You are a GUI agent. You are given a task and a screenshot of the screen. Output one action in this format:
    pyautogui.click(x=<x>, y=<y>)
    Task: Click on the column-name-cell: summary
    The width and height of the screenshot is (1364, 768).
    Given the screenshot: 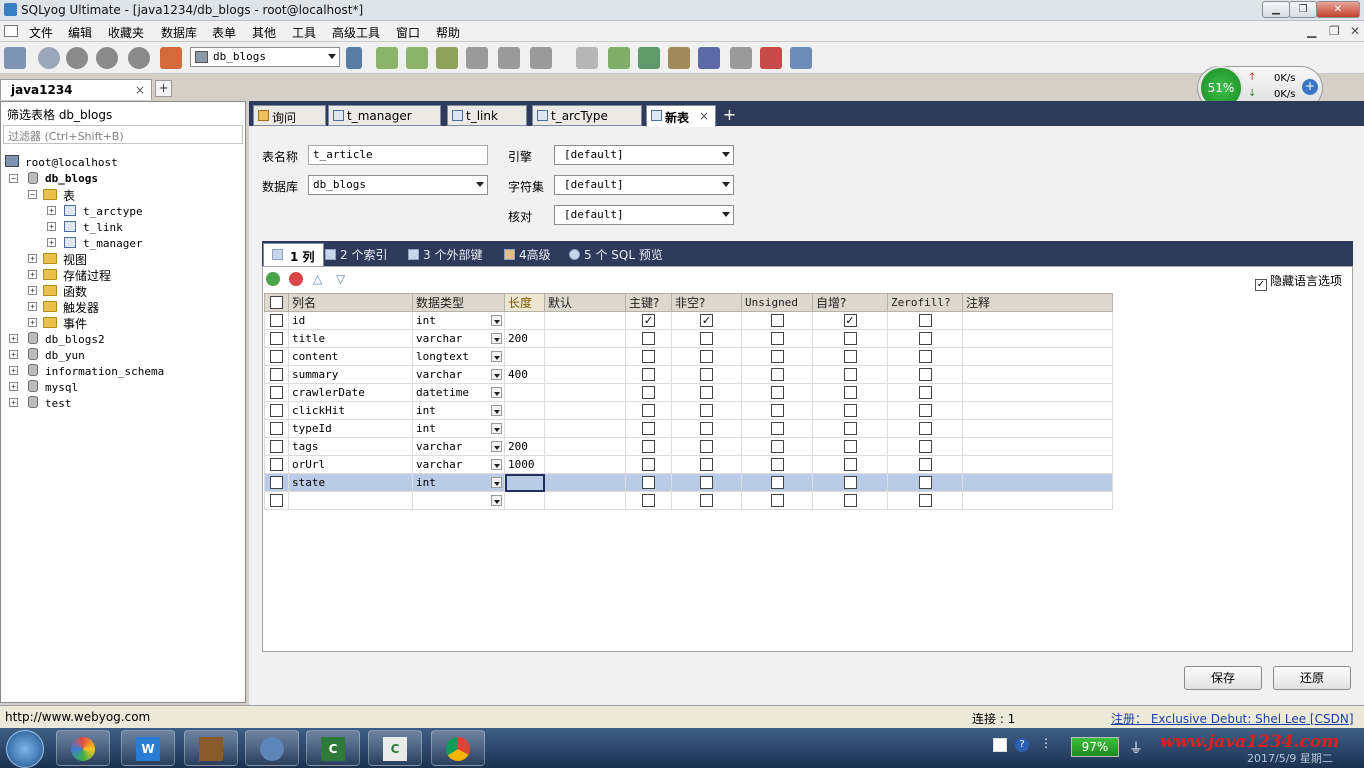 What is the action you would take?
    pyautogui.click(x=350, y=374)
    